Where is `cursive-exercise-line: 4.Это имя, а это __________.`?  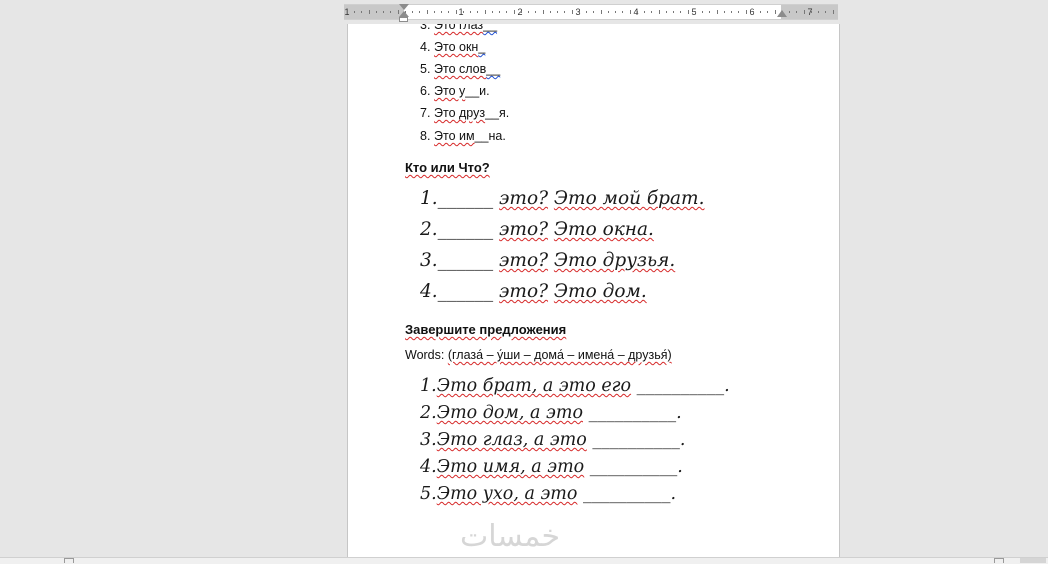
cursive-exercise-line: 4.Это имя, а это __________. is located at coordinates (551, 467).